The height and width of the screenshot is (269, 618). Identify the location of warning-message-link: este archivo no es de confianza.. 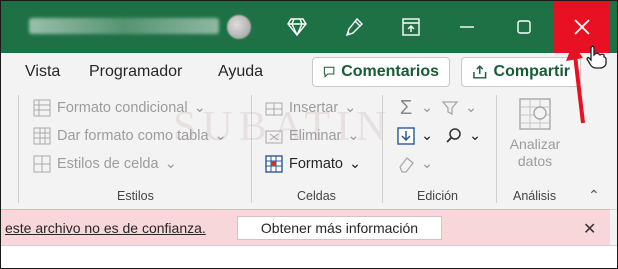
(105, 228).